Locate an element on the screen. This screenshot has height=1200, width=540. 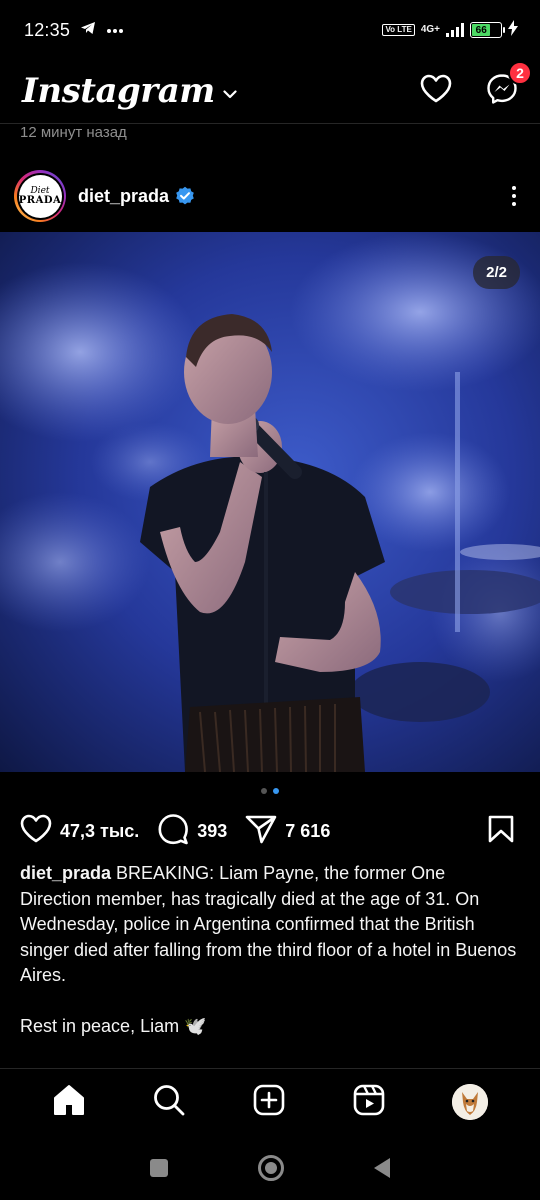
volte-indicator: Vo LTE is located at coordinates (398, 30).